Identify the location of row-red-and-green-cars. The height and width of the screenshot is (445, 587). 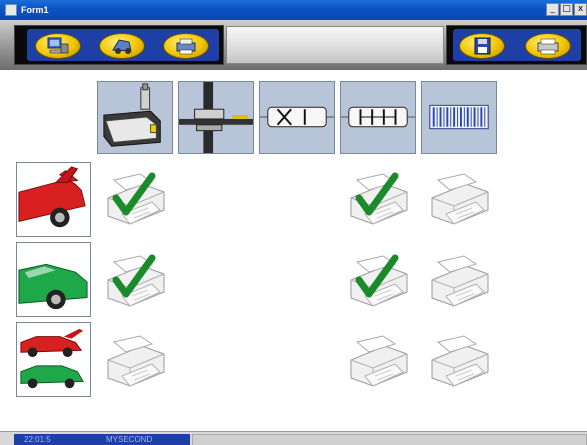
(53, 359).